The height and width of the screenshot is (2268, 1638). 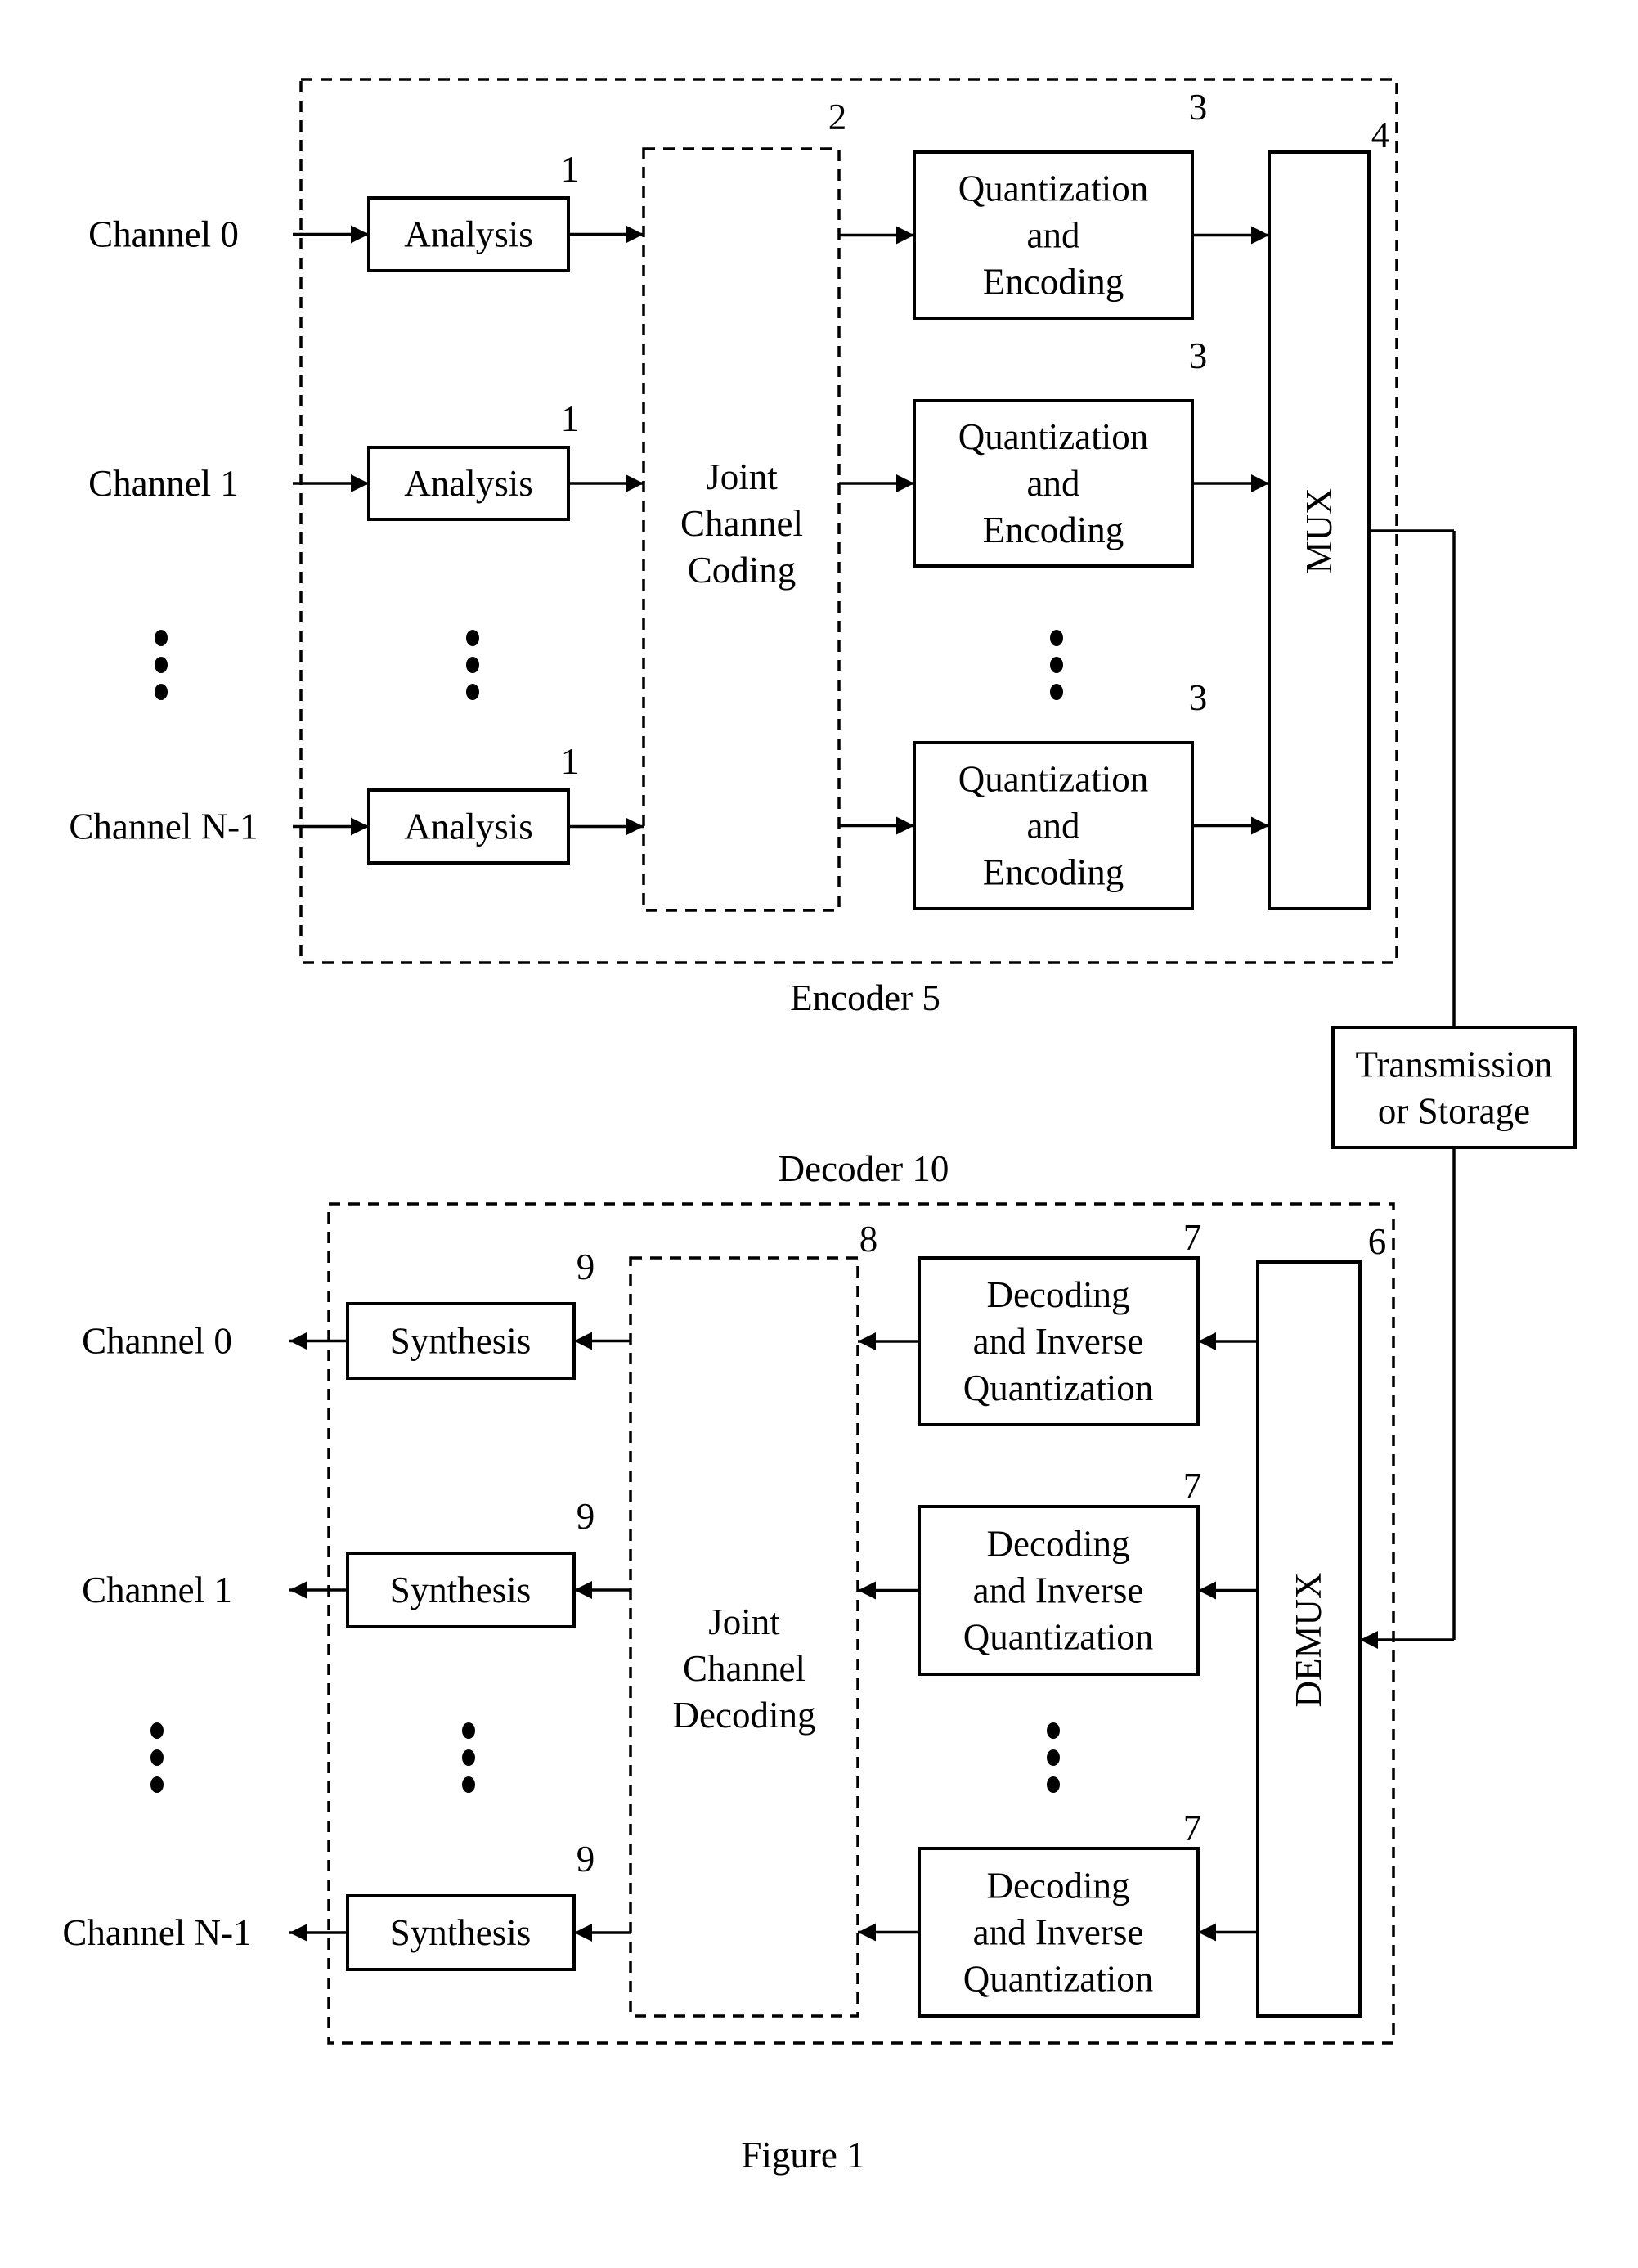 What do you see at coordinates (157, 1341) in the screenshot?
I see `decoder-output-label-0: Channel 0` at bounding box center [157, 1341].